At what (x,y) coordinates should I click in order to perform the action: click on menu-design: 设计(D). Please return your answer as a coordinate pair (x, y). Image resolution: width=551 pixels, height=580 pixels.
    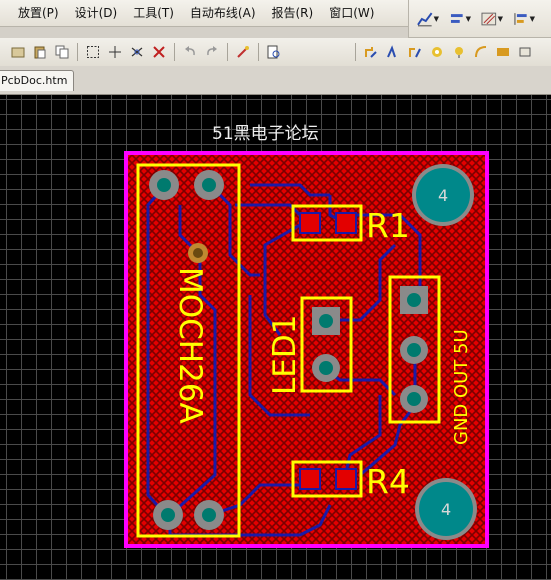
    Looking at the image, I should click on (96, 13).